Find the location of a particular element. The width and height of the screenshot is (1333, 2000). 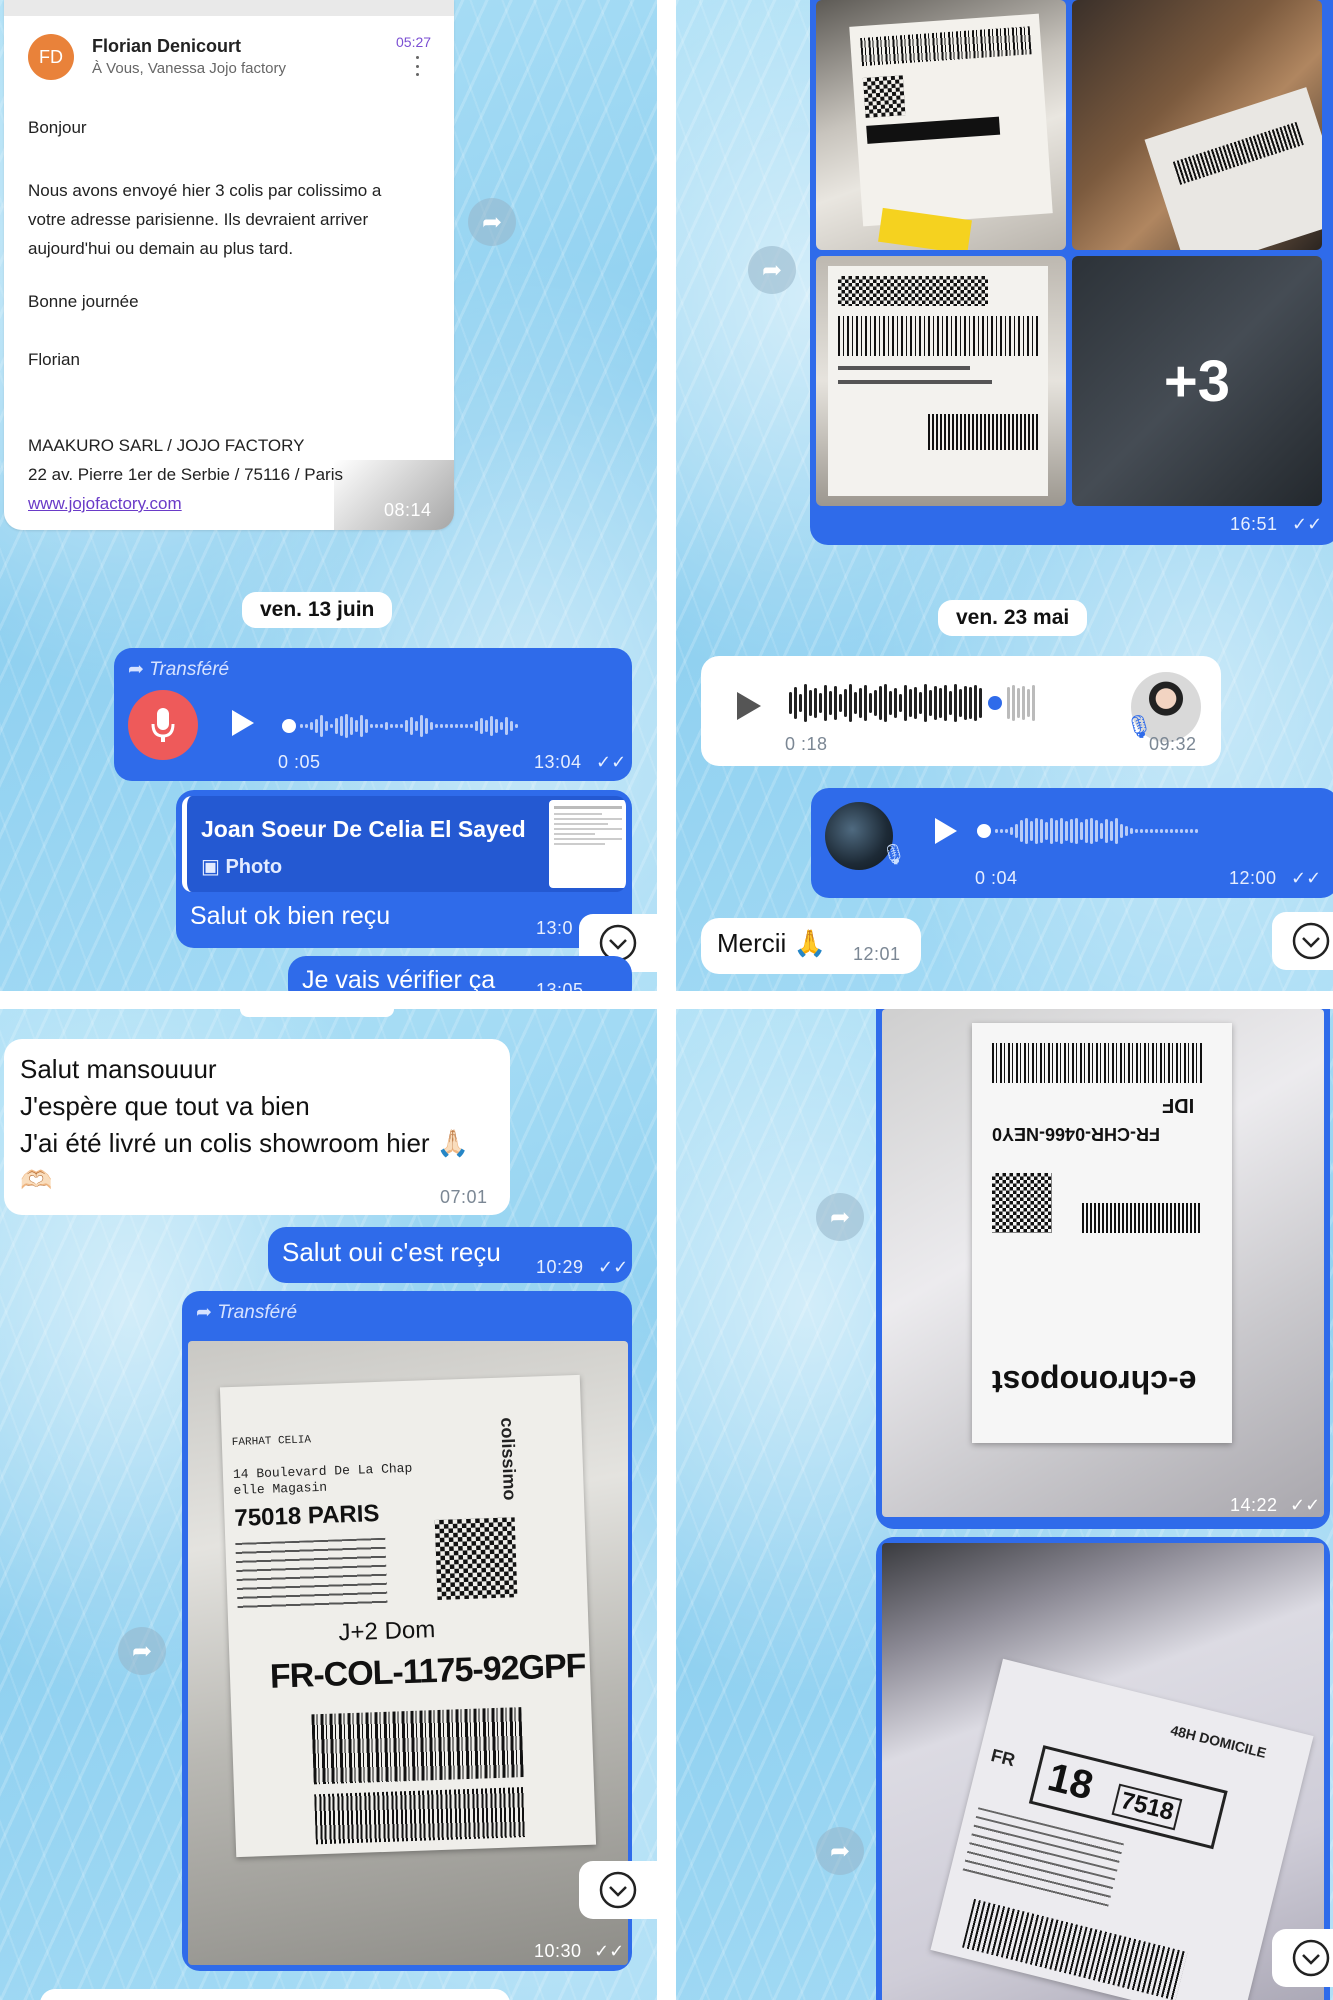

photo-timestamp: 14:22 is located at coordinates (1254, 1505).